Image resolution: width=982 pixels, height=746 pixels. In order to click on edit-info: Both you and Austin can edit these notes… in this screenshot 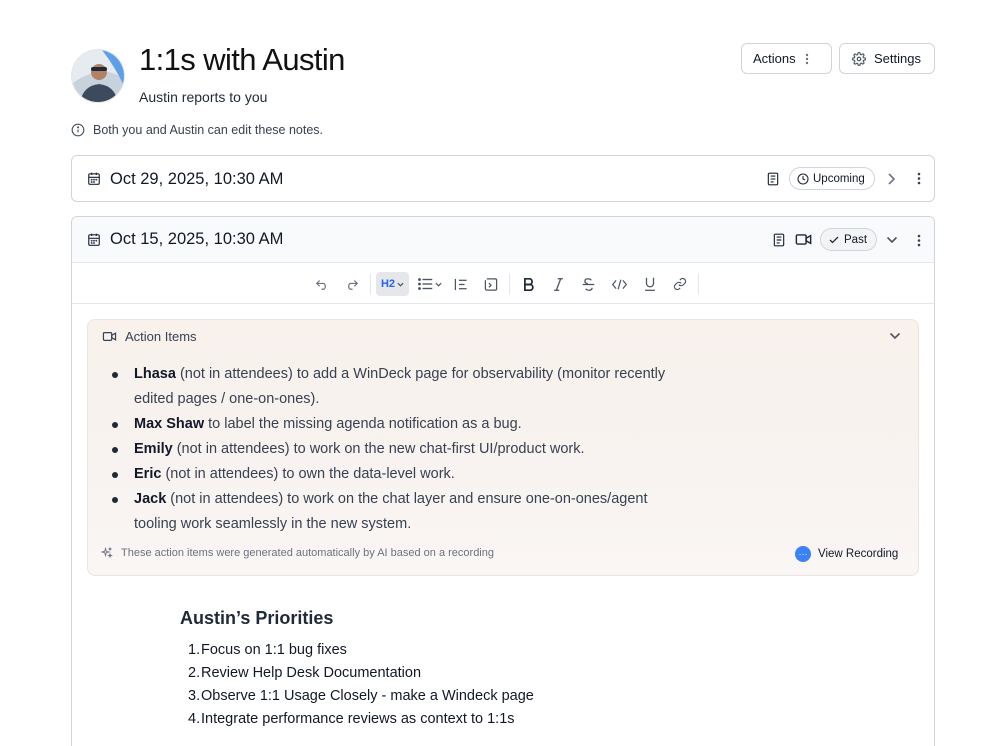, I will do `click(197, 130)`.